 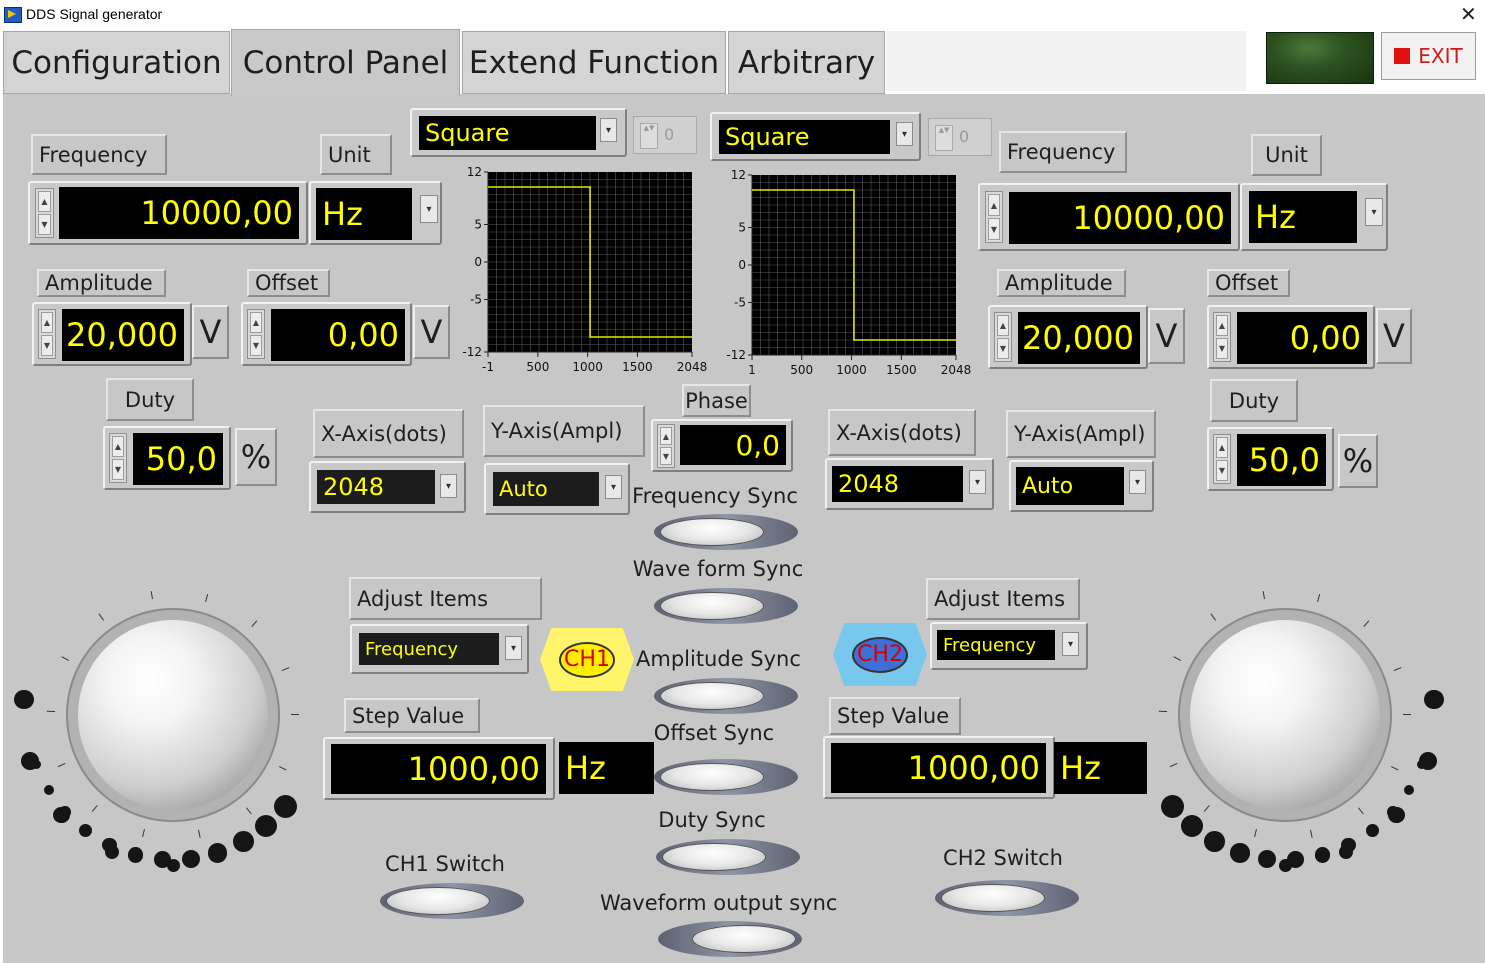 I want to click on ch2-step-display: 1000,00, so click(x=938, y=768).